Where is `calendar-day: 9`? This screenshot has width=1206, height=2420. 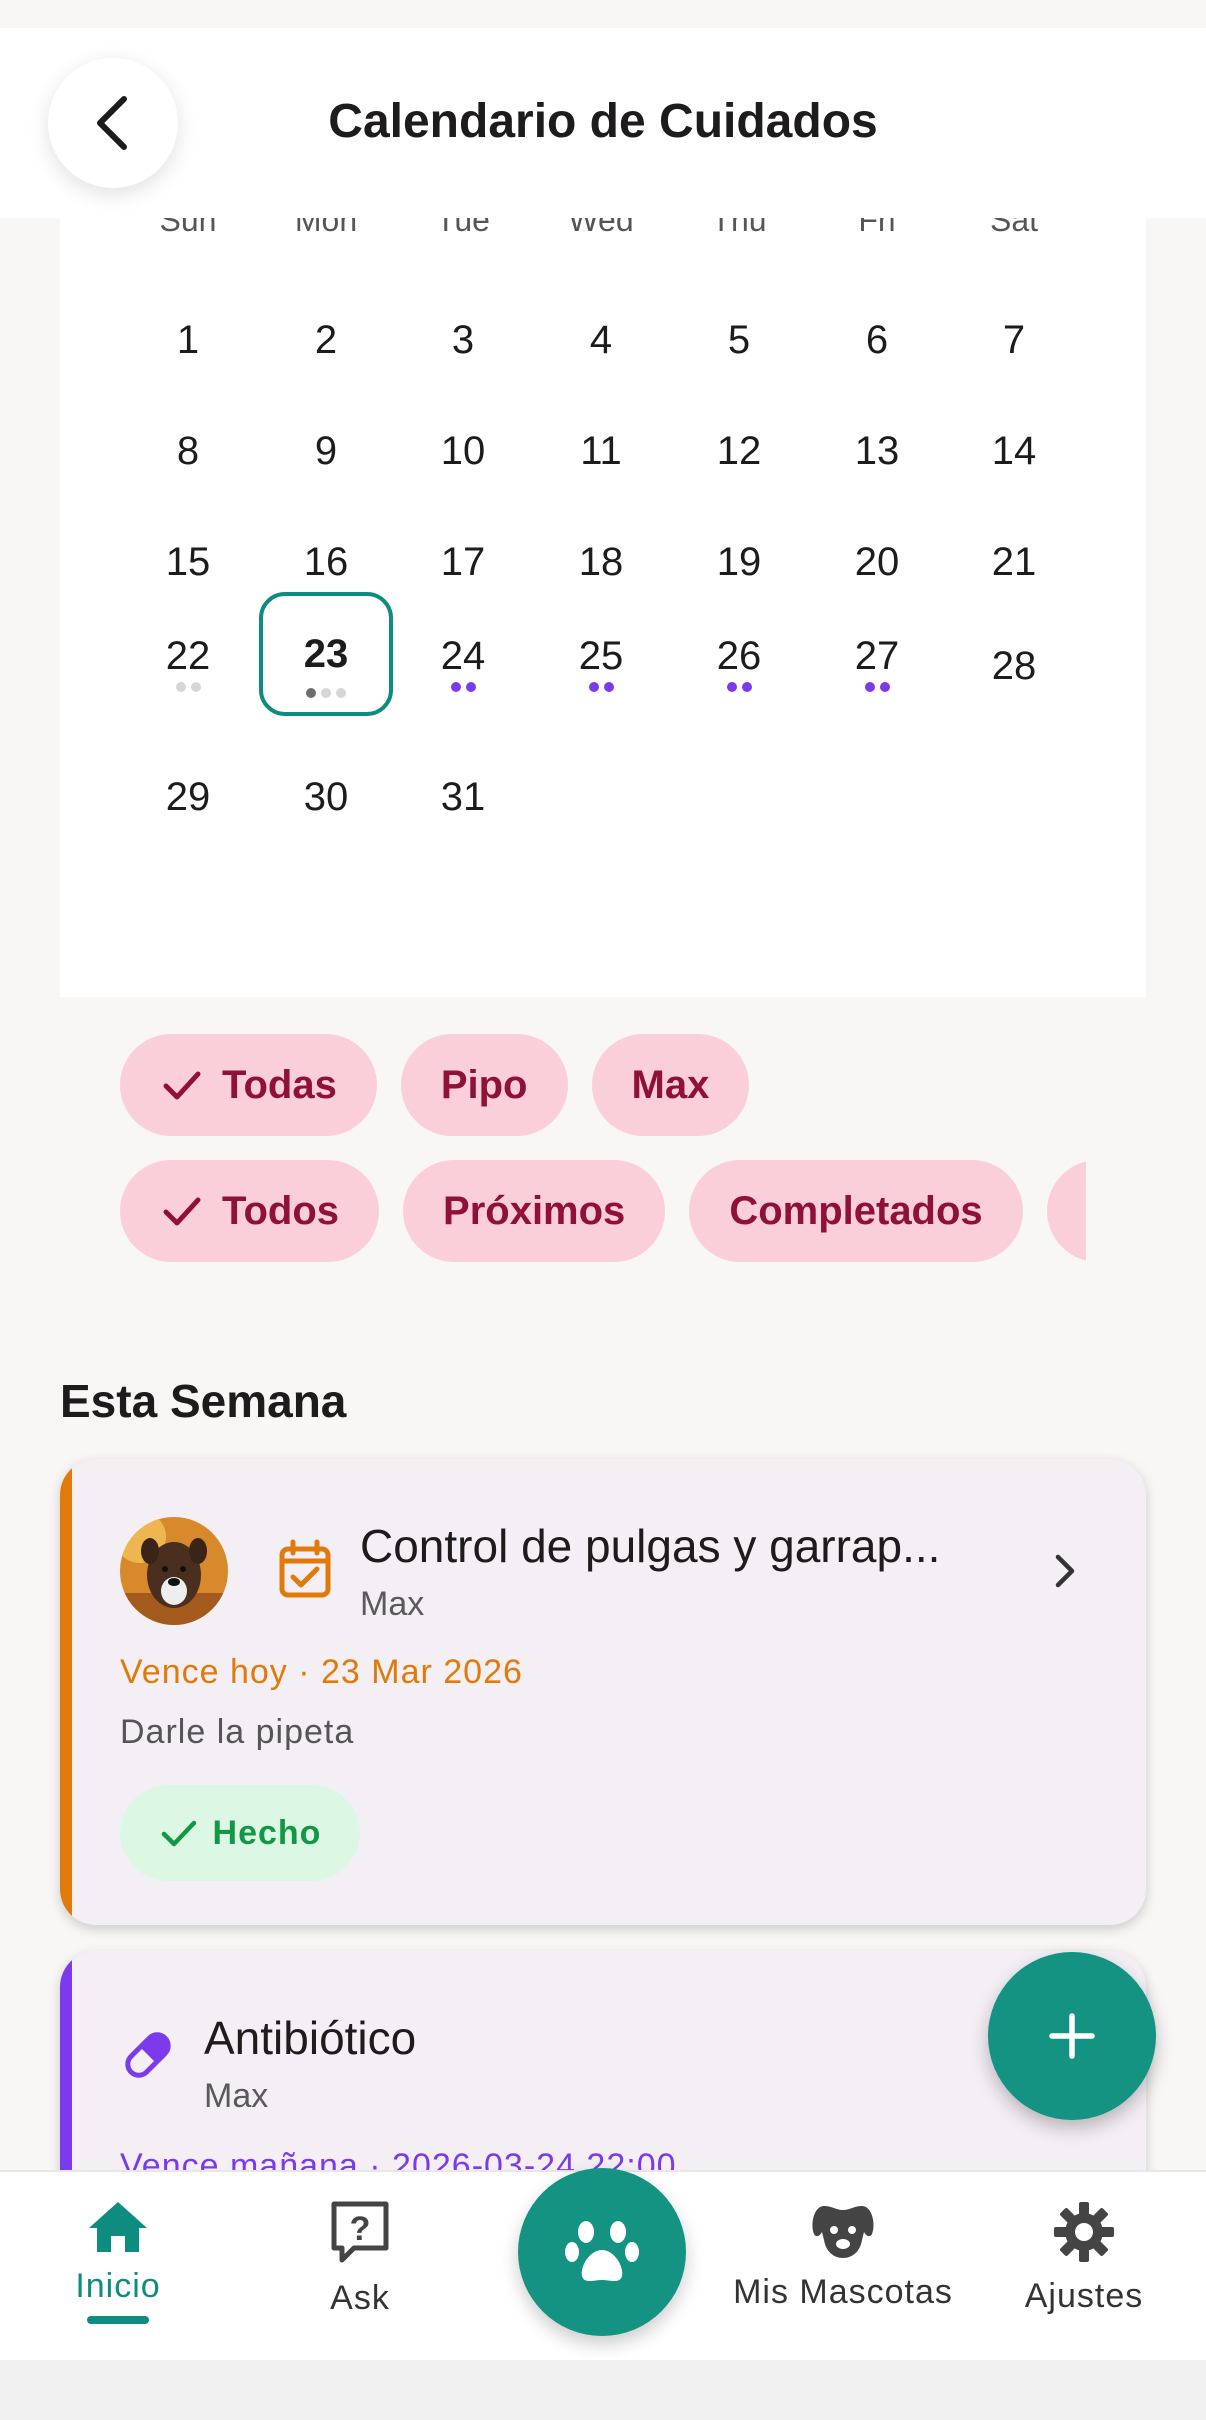 calendar-day: 9 is located at coordinates (326, 450).